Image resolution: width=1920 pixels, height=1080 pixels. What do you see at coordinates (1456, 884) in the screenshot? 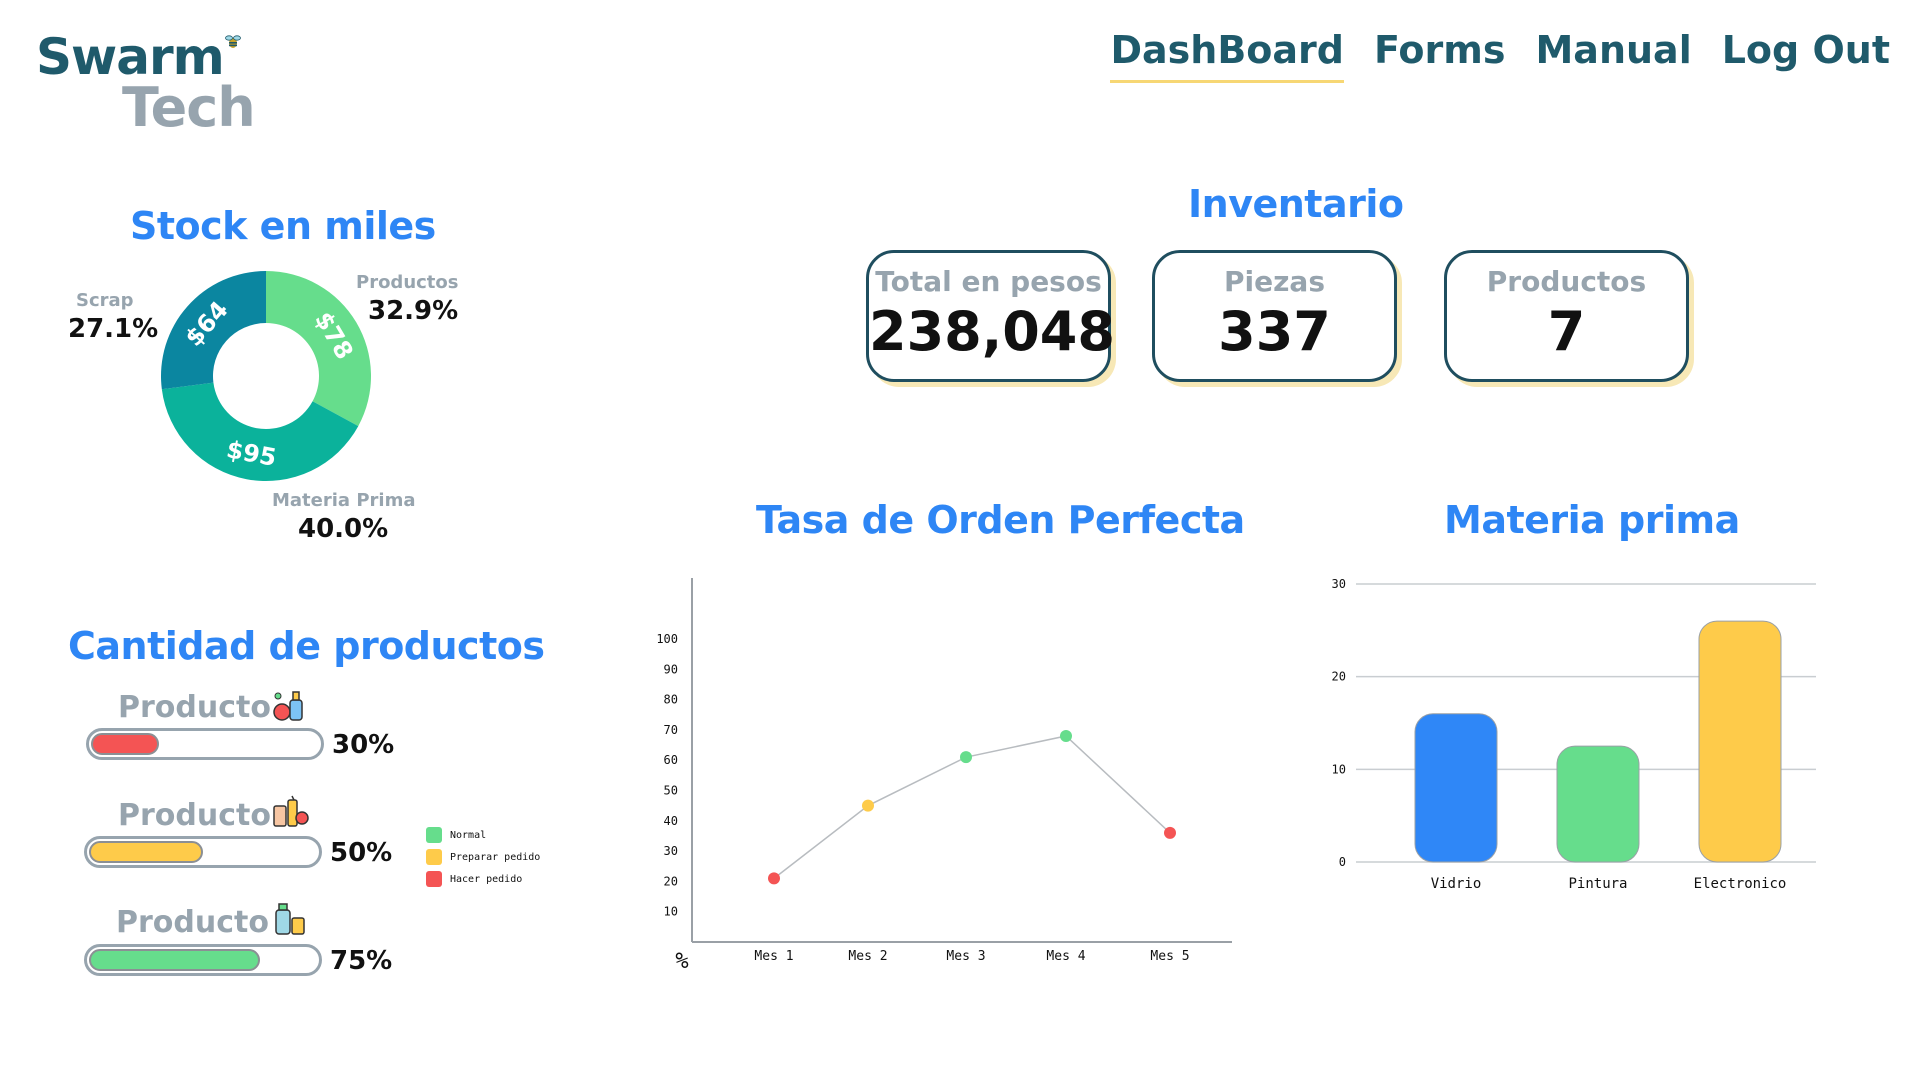
I see `x-tick-label: Vidrio` at bounding box center [1456, 884].